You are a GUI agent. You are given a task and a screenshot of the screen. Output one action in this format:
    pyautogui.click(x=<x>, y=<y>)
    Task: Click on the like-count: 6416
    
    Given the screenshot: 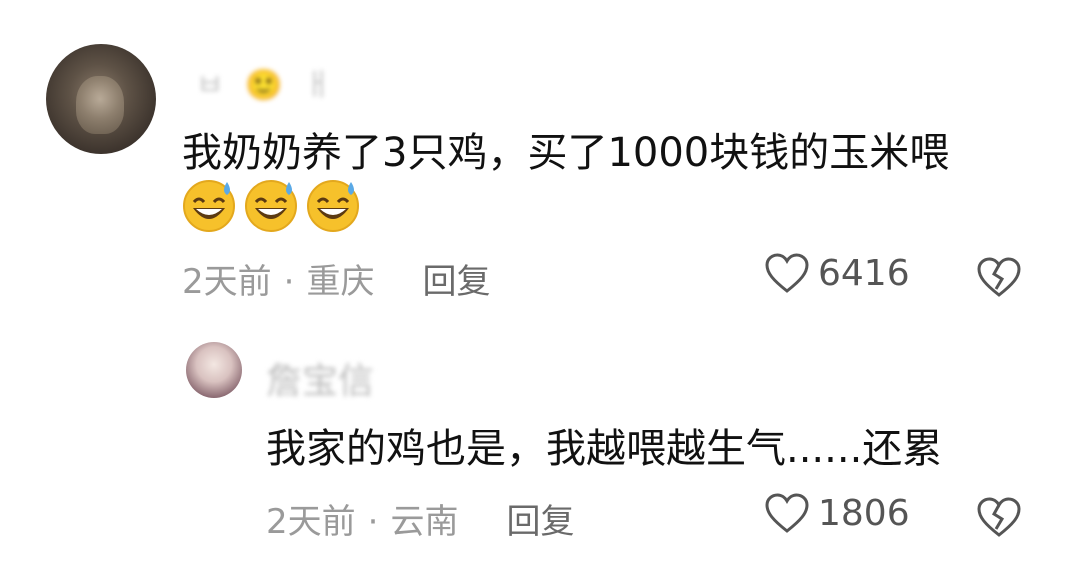 What is the action you would take?
    pyautogui.click(x=864, y=273)
    